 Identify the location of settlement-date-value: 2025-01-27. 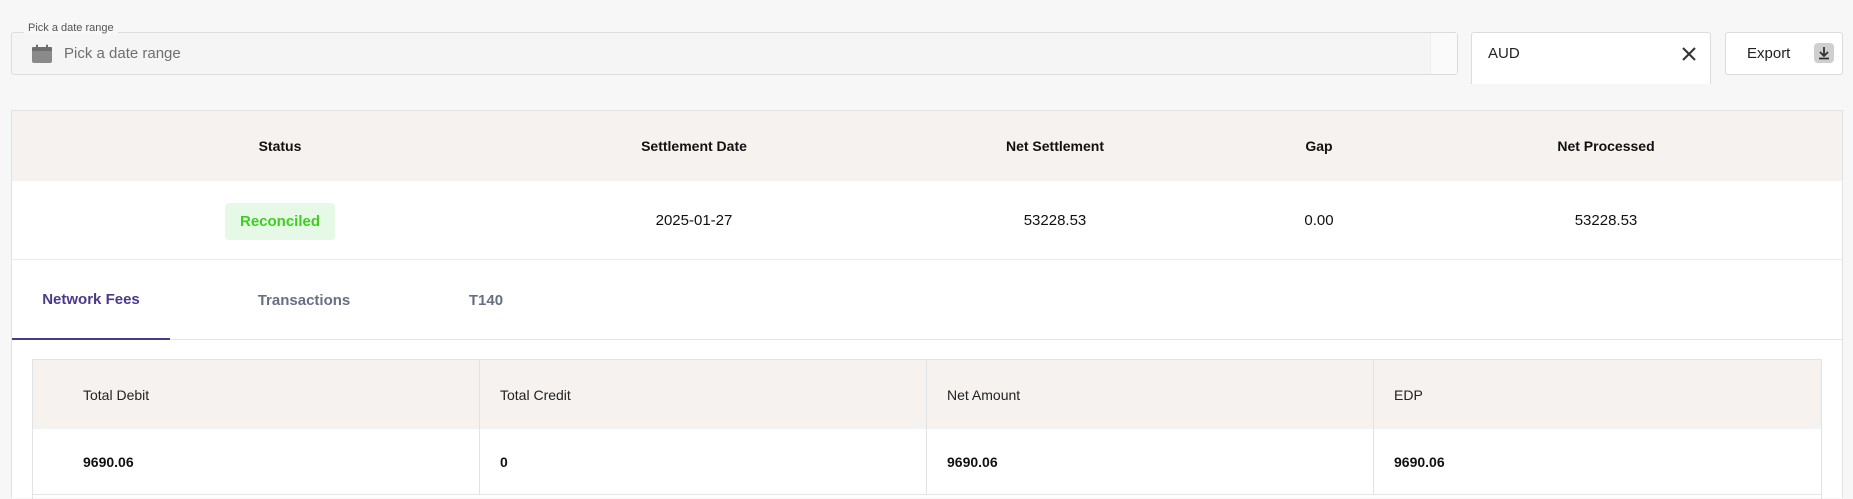
(694, 220).